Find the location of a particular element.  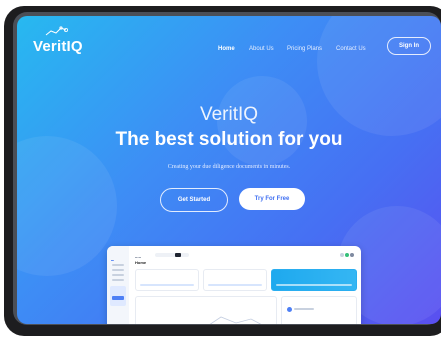

background-glow is located at coordinates (67, 206).